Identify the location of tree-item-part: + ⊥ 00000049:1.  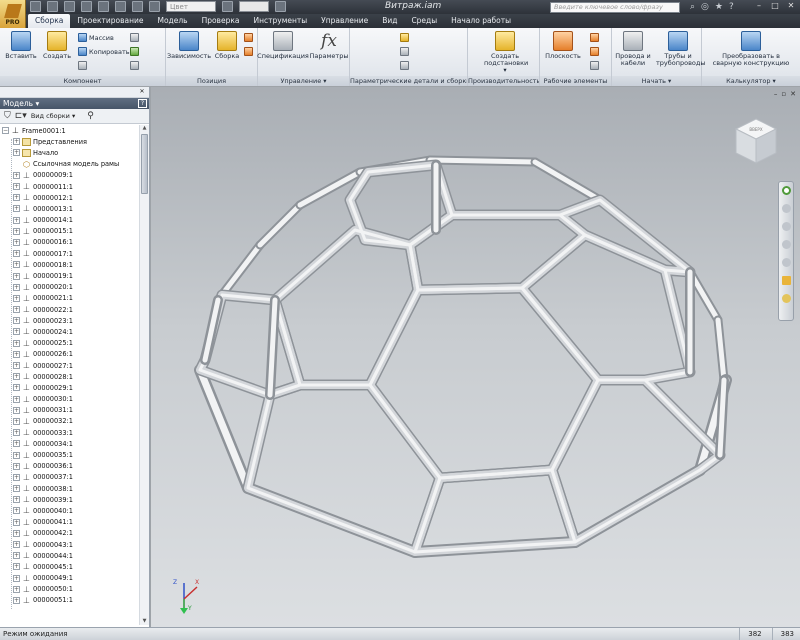
(70, 578).